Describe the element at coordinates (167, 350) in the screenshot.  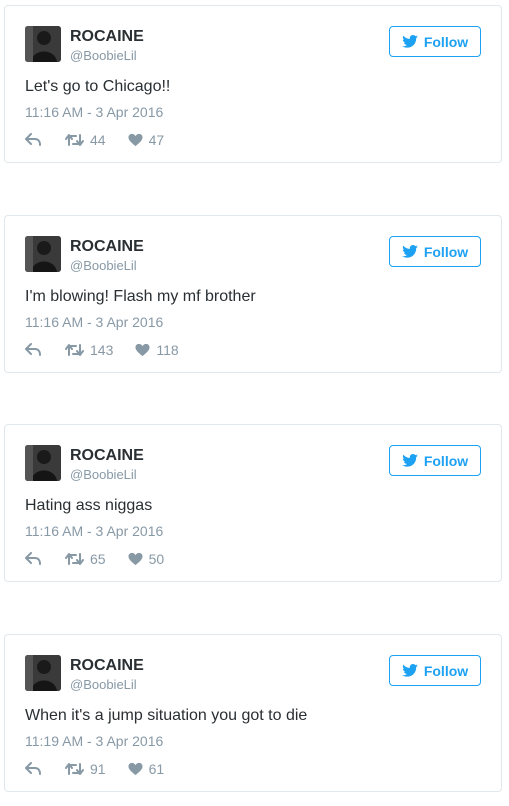
I see `like-count: 118` at that location.